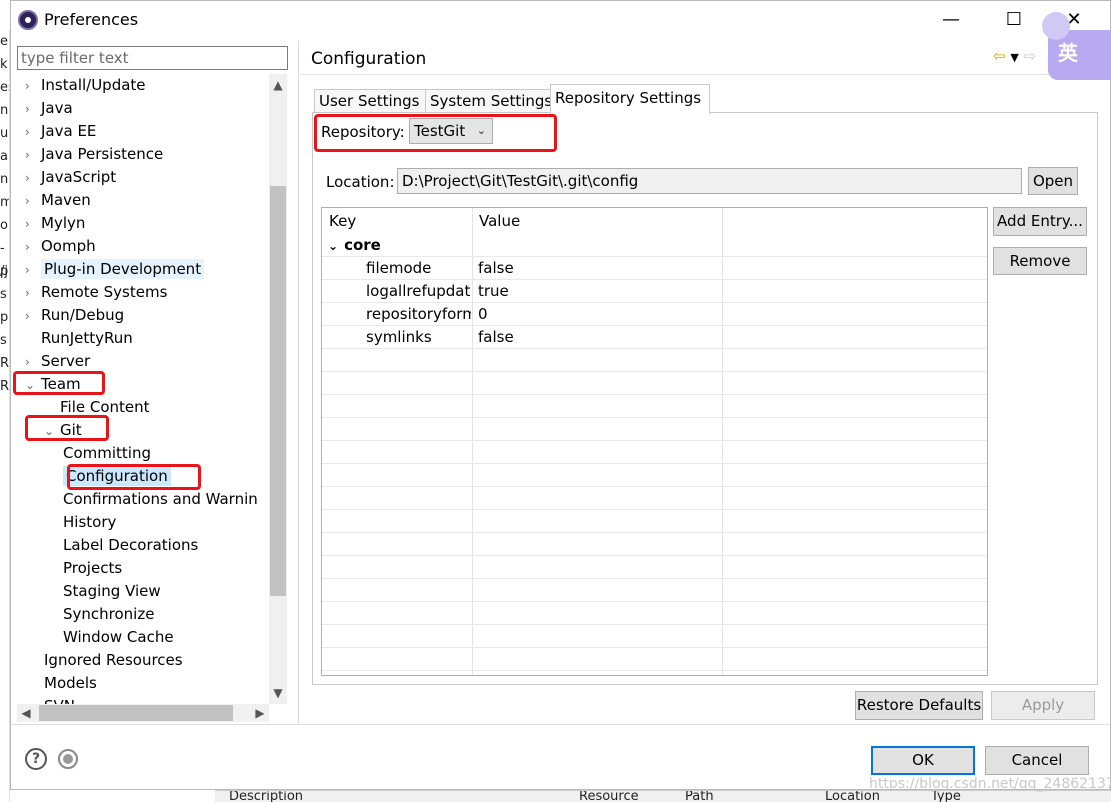  I want to click on restore-defaults-button: Restore Defaults, so click(919, 705).